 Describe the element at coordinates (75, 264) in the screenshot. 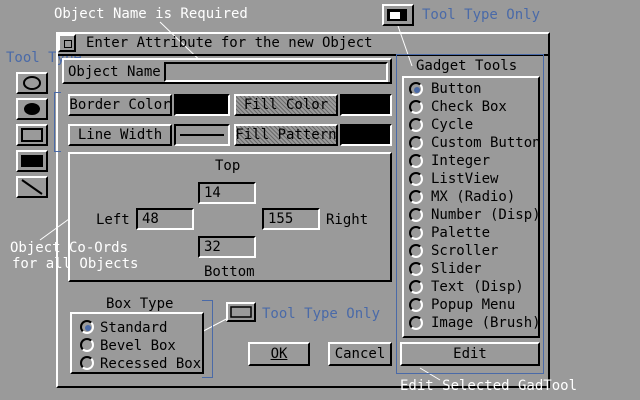

I see `annotation-coords-line2: for all Objects` at that location.